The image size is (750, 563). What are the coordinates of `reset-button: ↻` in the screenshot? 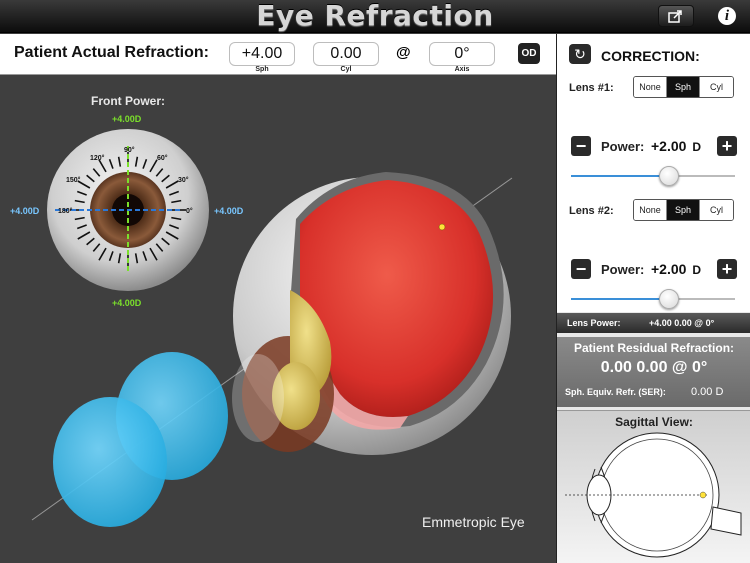 It's located at (580, 54).